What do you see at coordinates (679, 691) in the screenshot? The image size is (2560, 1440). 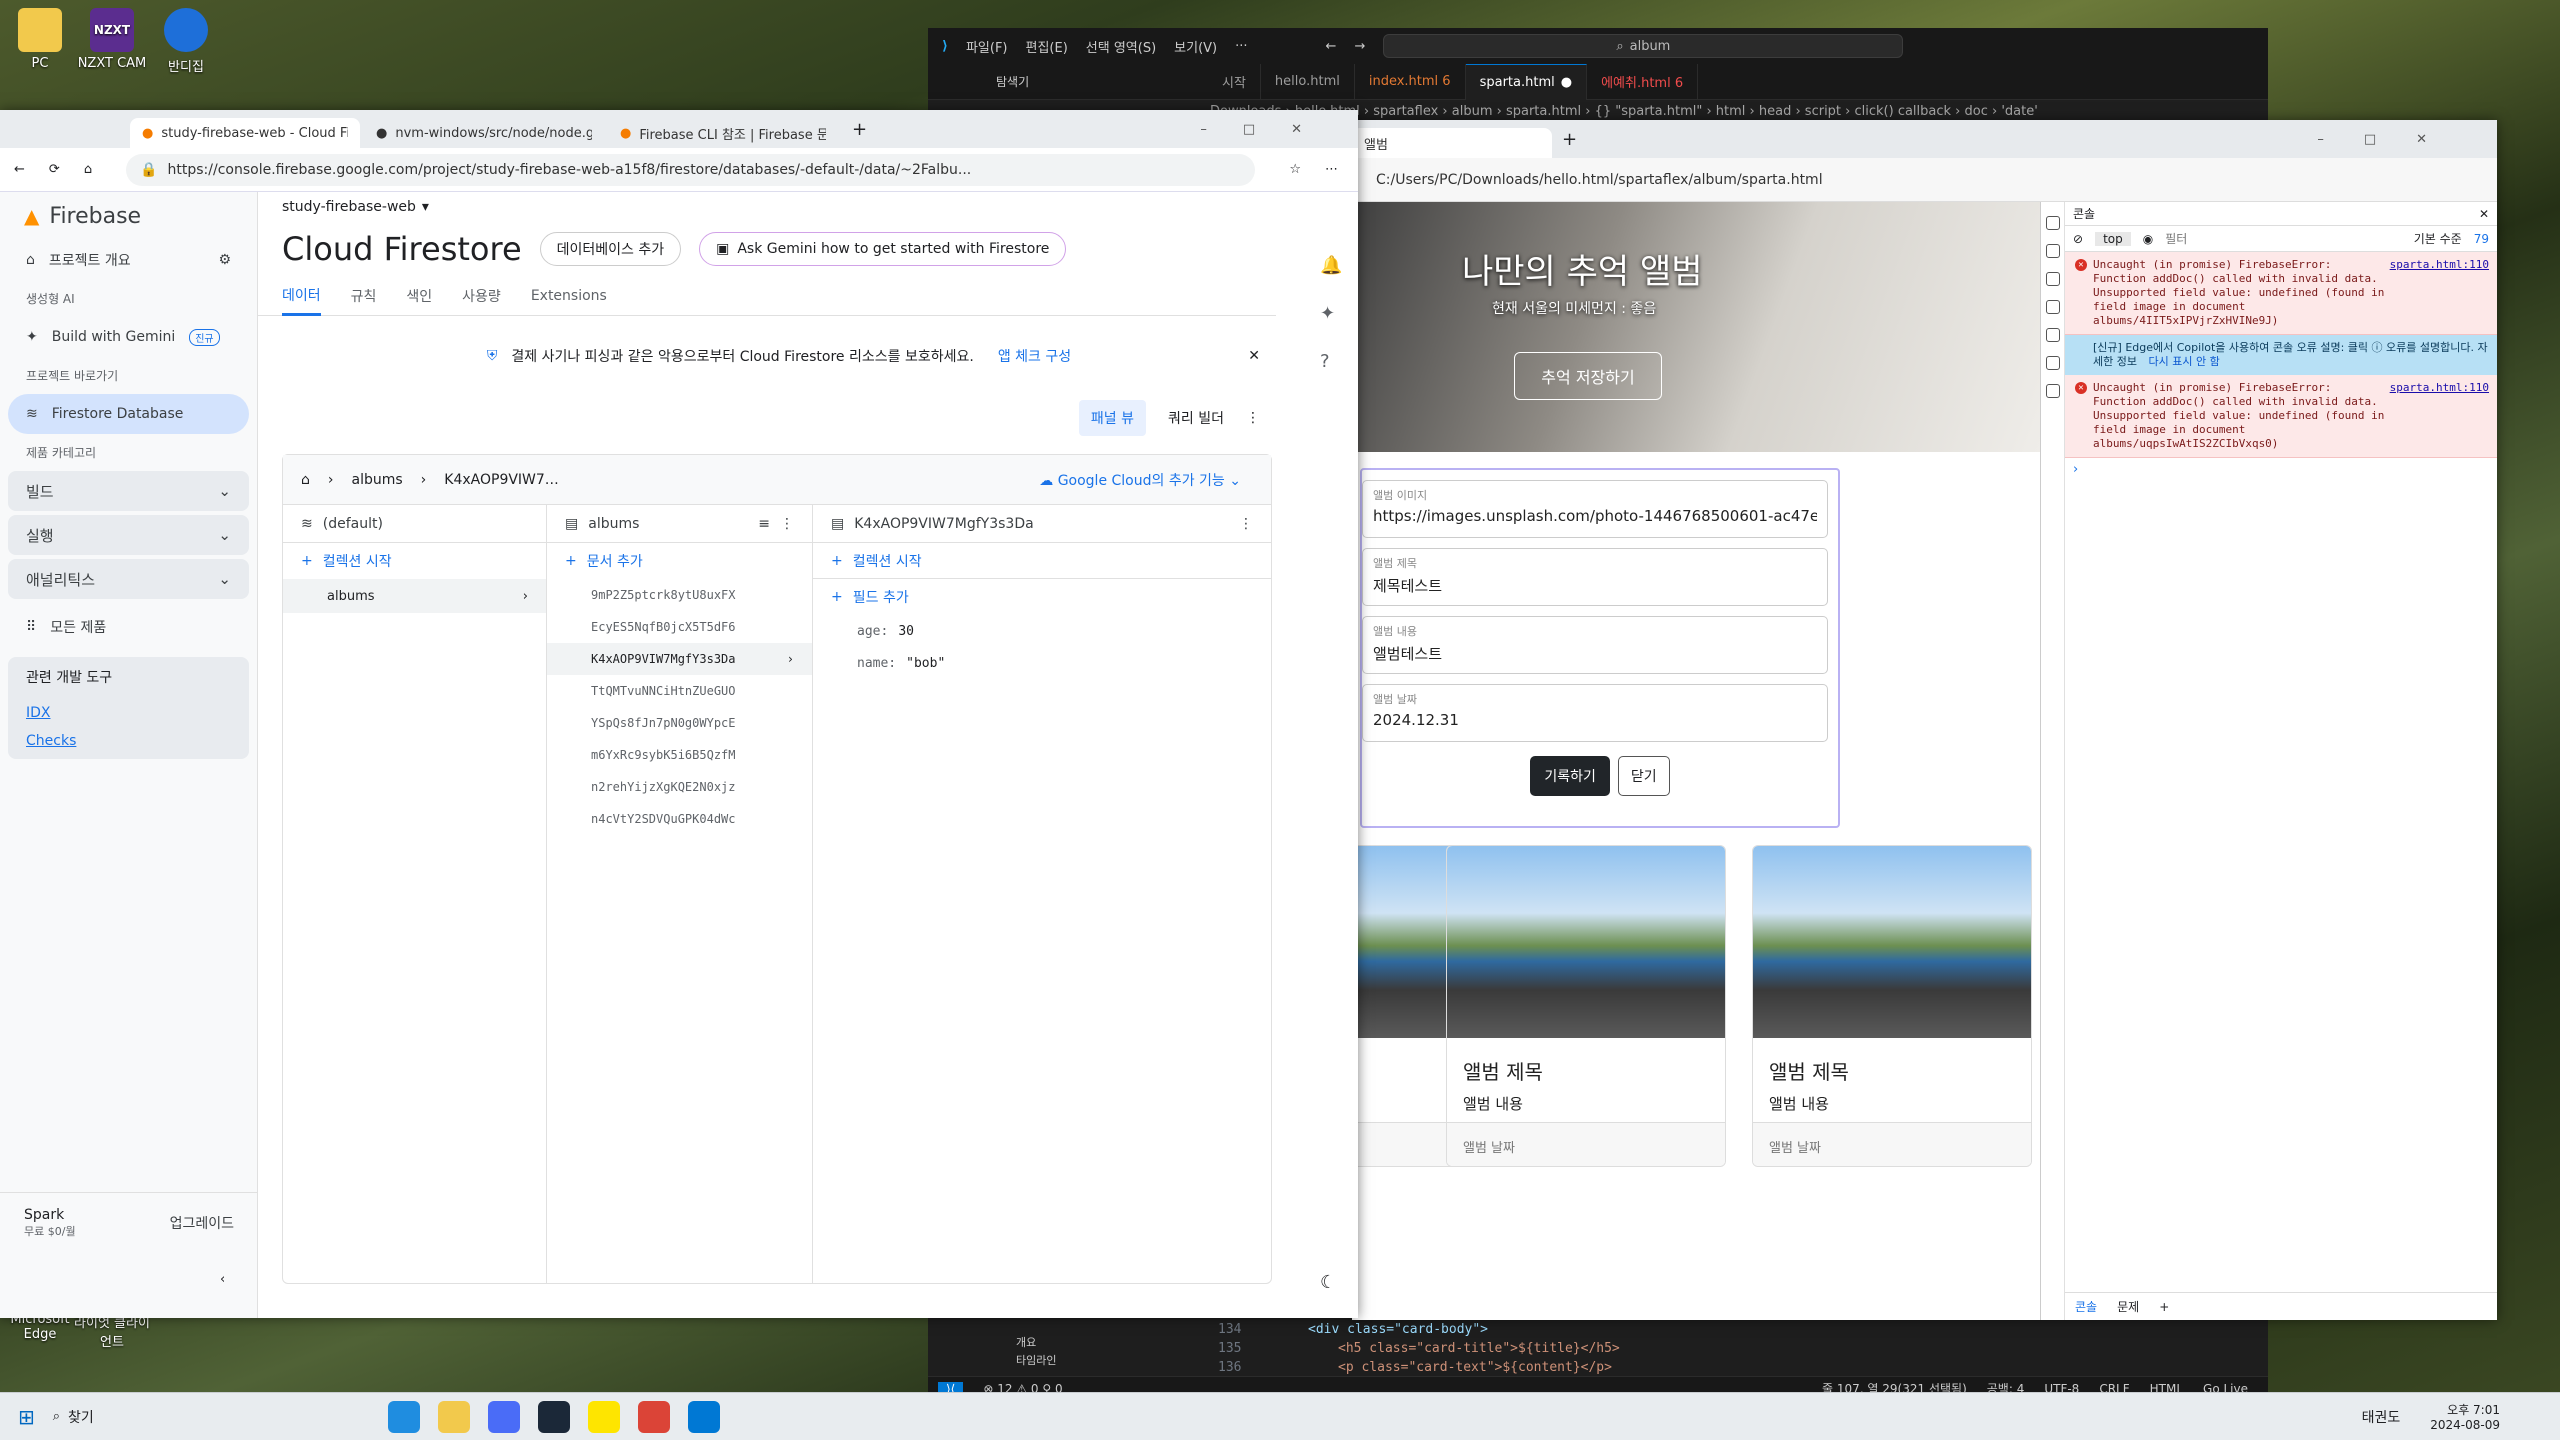 I see `list-item: TtQMTvuNNCiHtnZUeGUO` at bounding box center [679, 691].